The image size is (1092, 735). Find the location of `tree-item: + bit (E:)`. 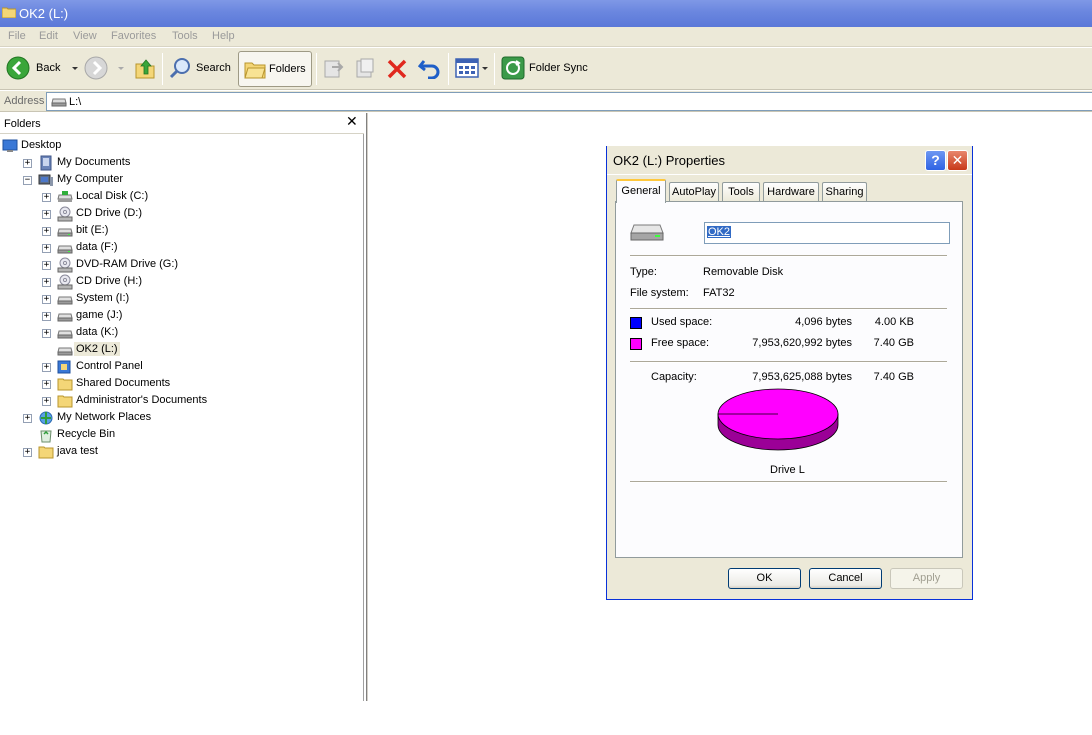

tree-item: + bit (E:) is located at coordinates (180, 231).